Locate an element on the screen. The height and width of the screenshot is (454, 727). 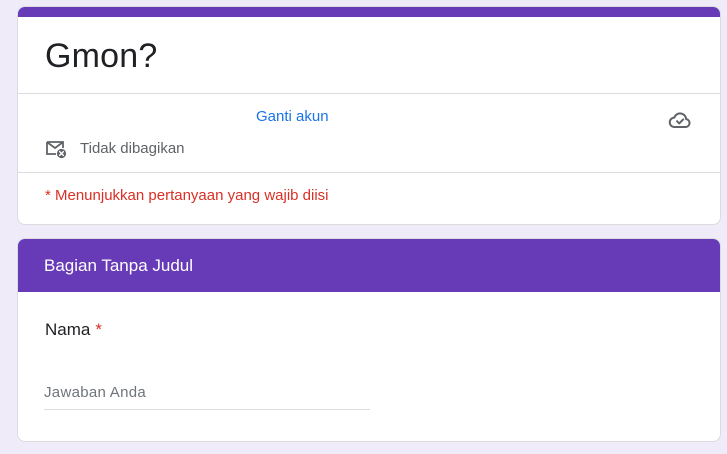
not-shared-label: Tidak dibagikan is located at coordinates (132, 148).